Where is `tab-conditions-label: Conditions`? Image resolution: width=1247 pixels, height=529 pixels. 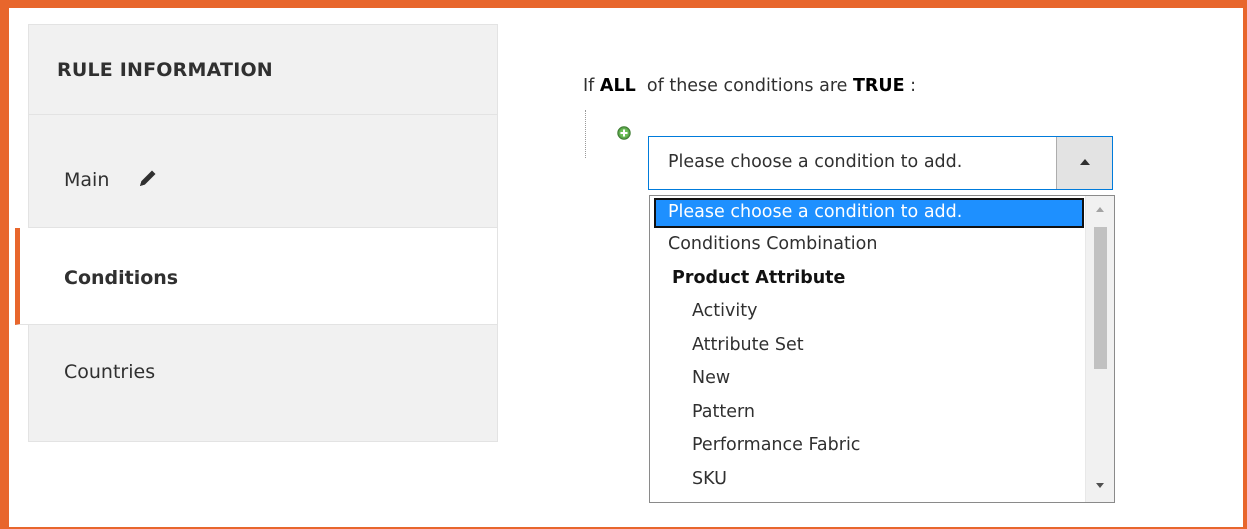
tab-conditions-label: Conditions is located at coordinates (121, 278).